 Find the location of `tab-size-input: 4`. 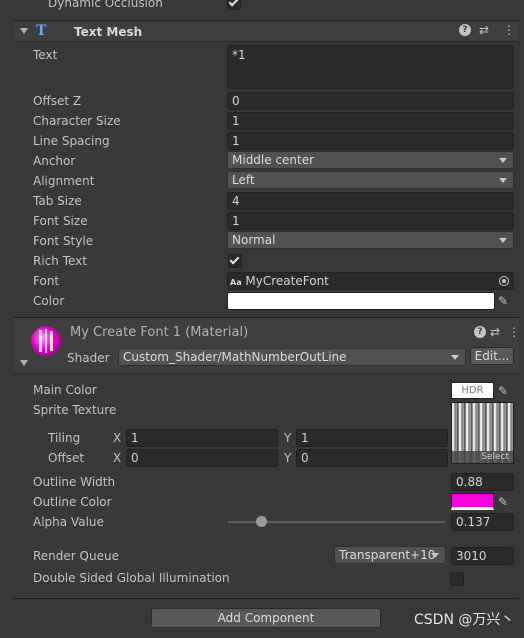

tab-size-input: 4 is located at coordinates (370, 201).